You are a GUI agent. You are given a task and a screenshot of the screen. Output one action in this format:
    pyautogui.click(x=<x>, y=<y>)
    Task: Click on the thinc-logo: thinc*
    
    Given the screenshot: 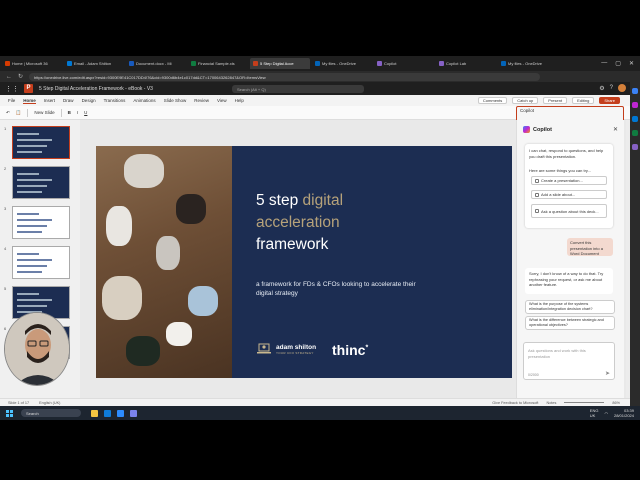 What is the action you would take?
    pyautogui.click(x=350, y=350)
    